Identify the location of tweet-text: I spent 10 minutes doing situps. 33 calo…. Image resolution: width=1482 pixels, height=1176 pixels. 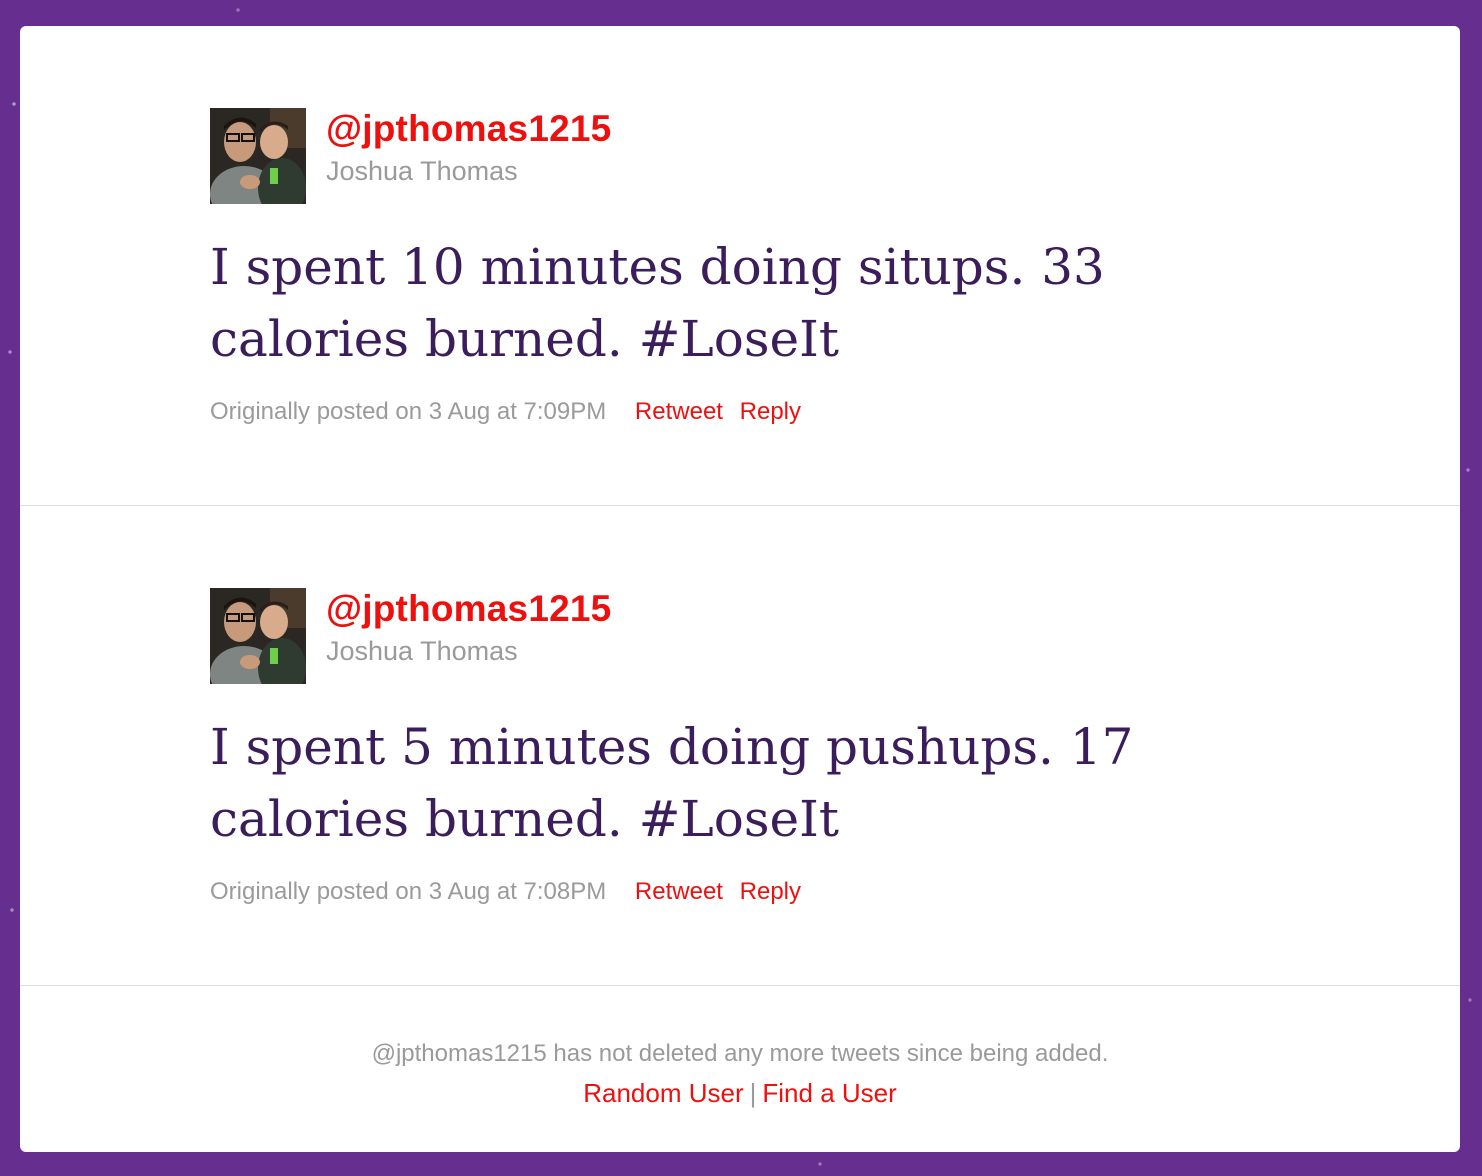
(657, 303).